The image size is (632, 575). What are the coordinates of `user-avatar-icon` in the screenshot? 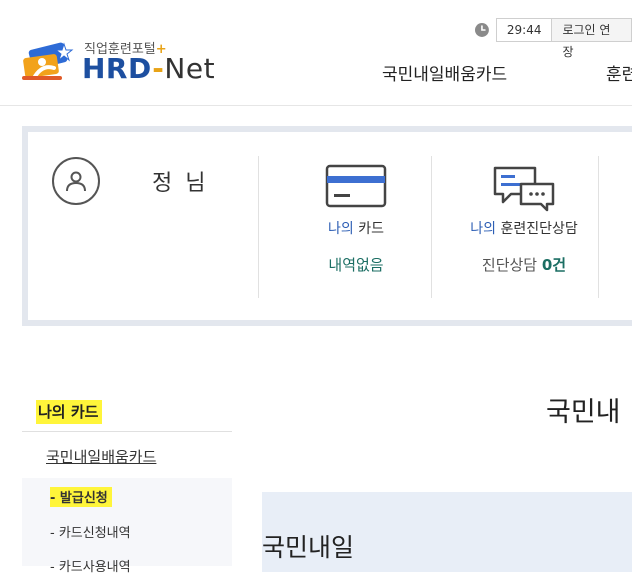 It's located at (76, 181).